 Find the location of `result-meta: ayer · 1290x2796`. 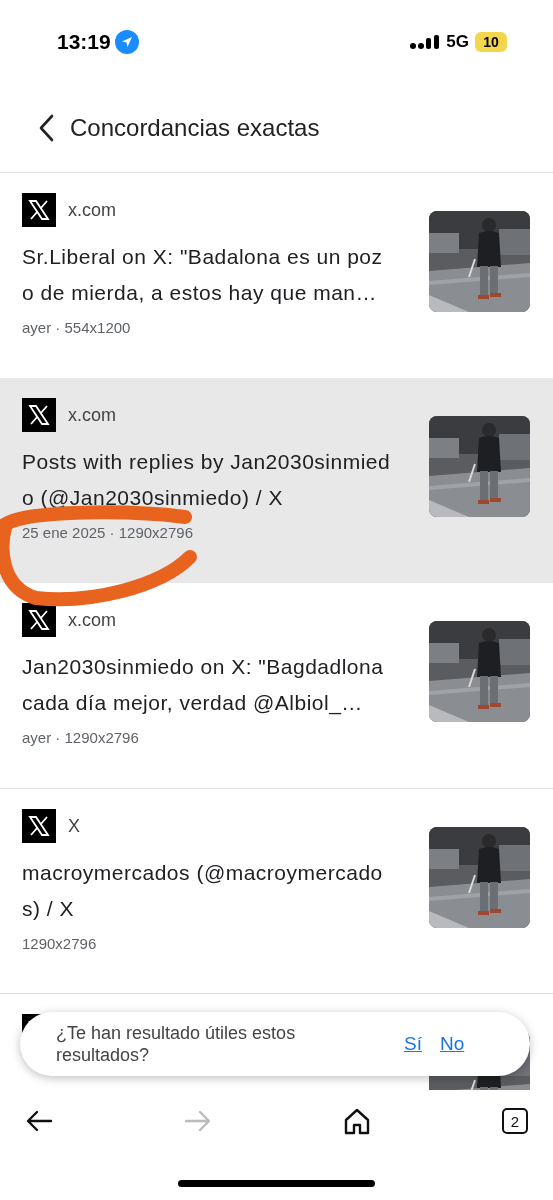

result-meta: ayer · 1290x2796 is located at coordinates (81, 737).